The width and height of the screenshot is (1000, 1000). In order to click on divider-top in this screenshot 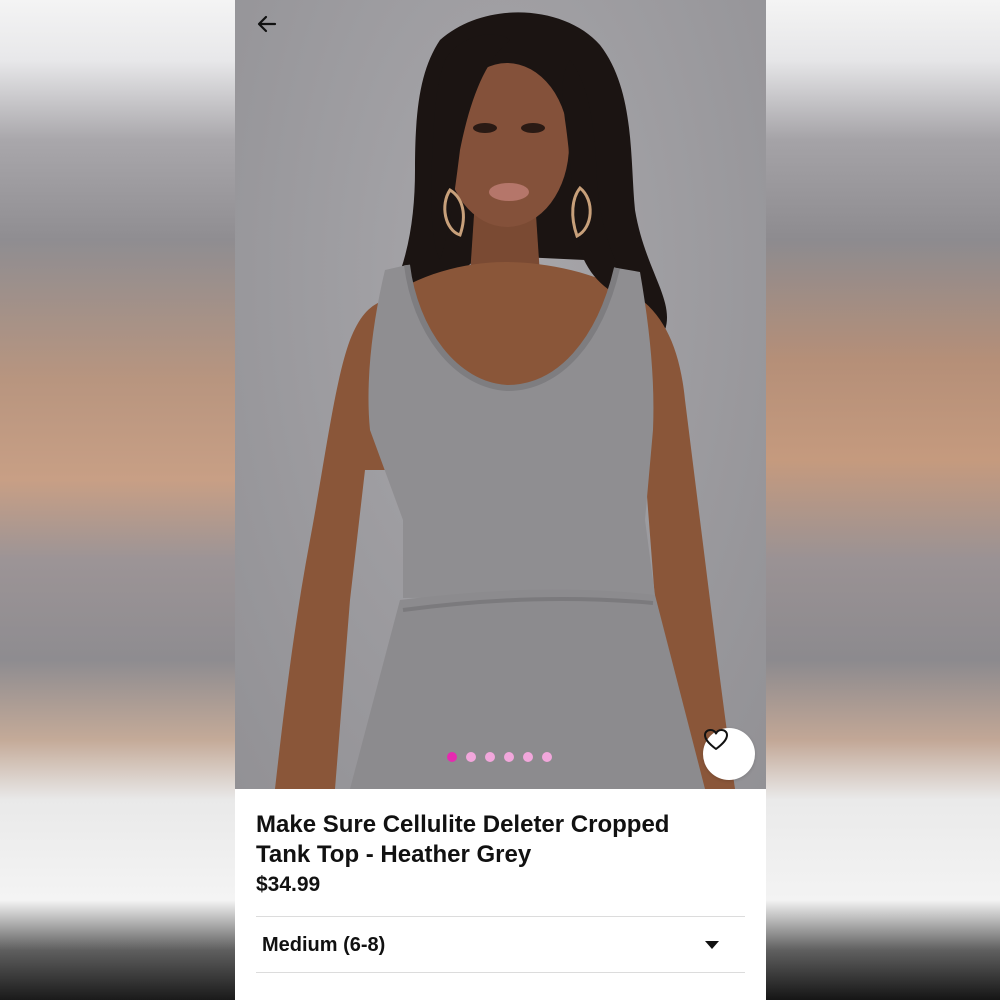, I will do `click(500, 916)`.